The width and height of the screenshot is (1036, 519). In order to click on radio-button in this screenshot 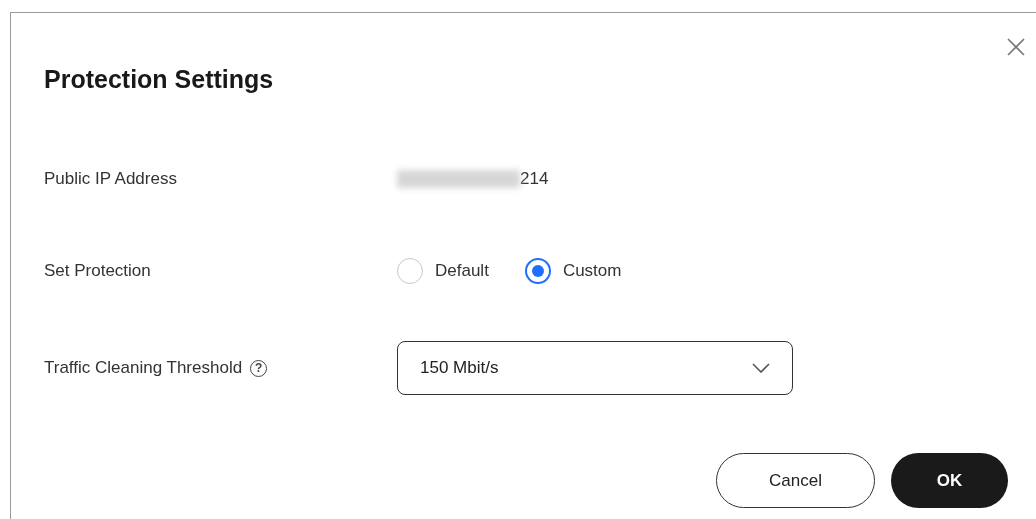, I will do `click(537, 271)`.